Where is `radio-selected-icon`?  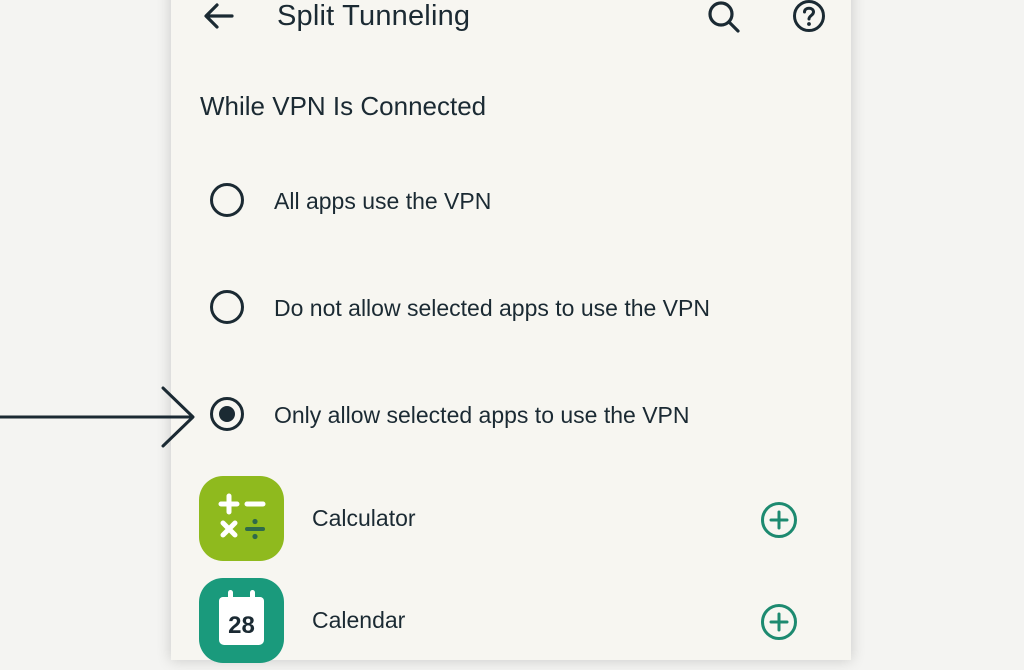 radio-selected-icon is located at coordinates (227, 414).